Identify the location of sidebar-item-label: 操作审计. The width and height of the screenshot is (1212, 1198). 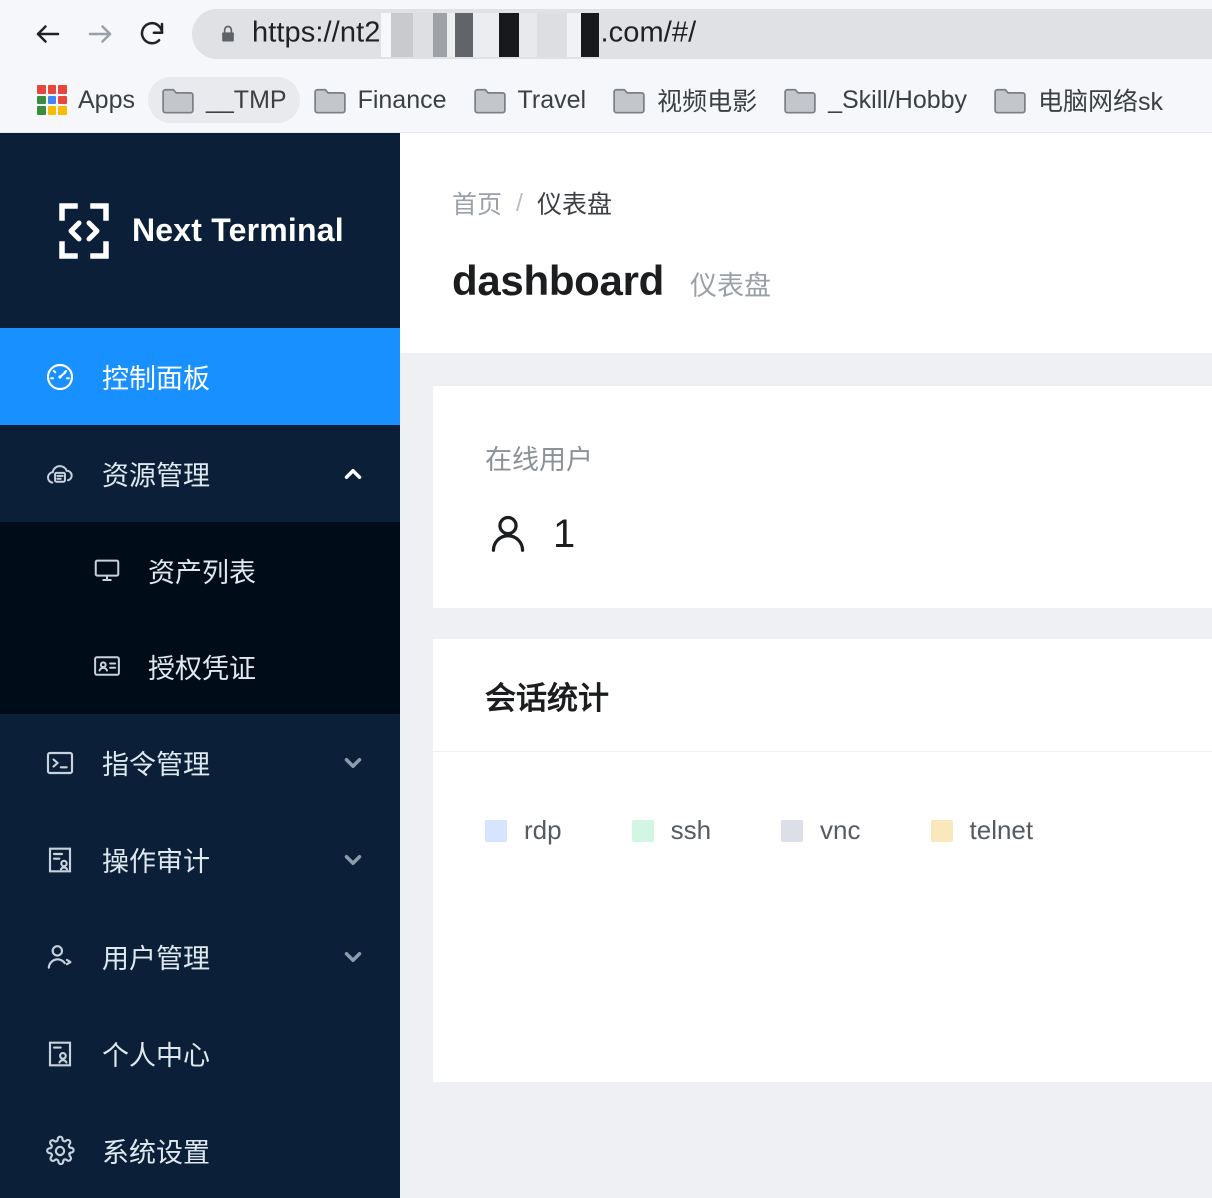
(156, 862).